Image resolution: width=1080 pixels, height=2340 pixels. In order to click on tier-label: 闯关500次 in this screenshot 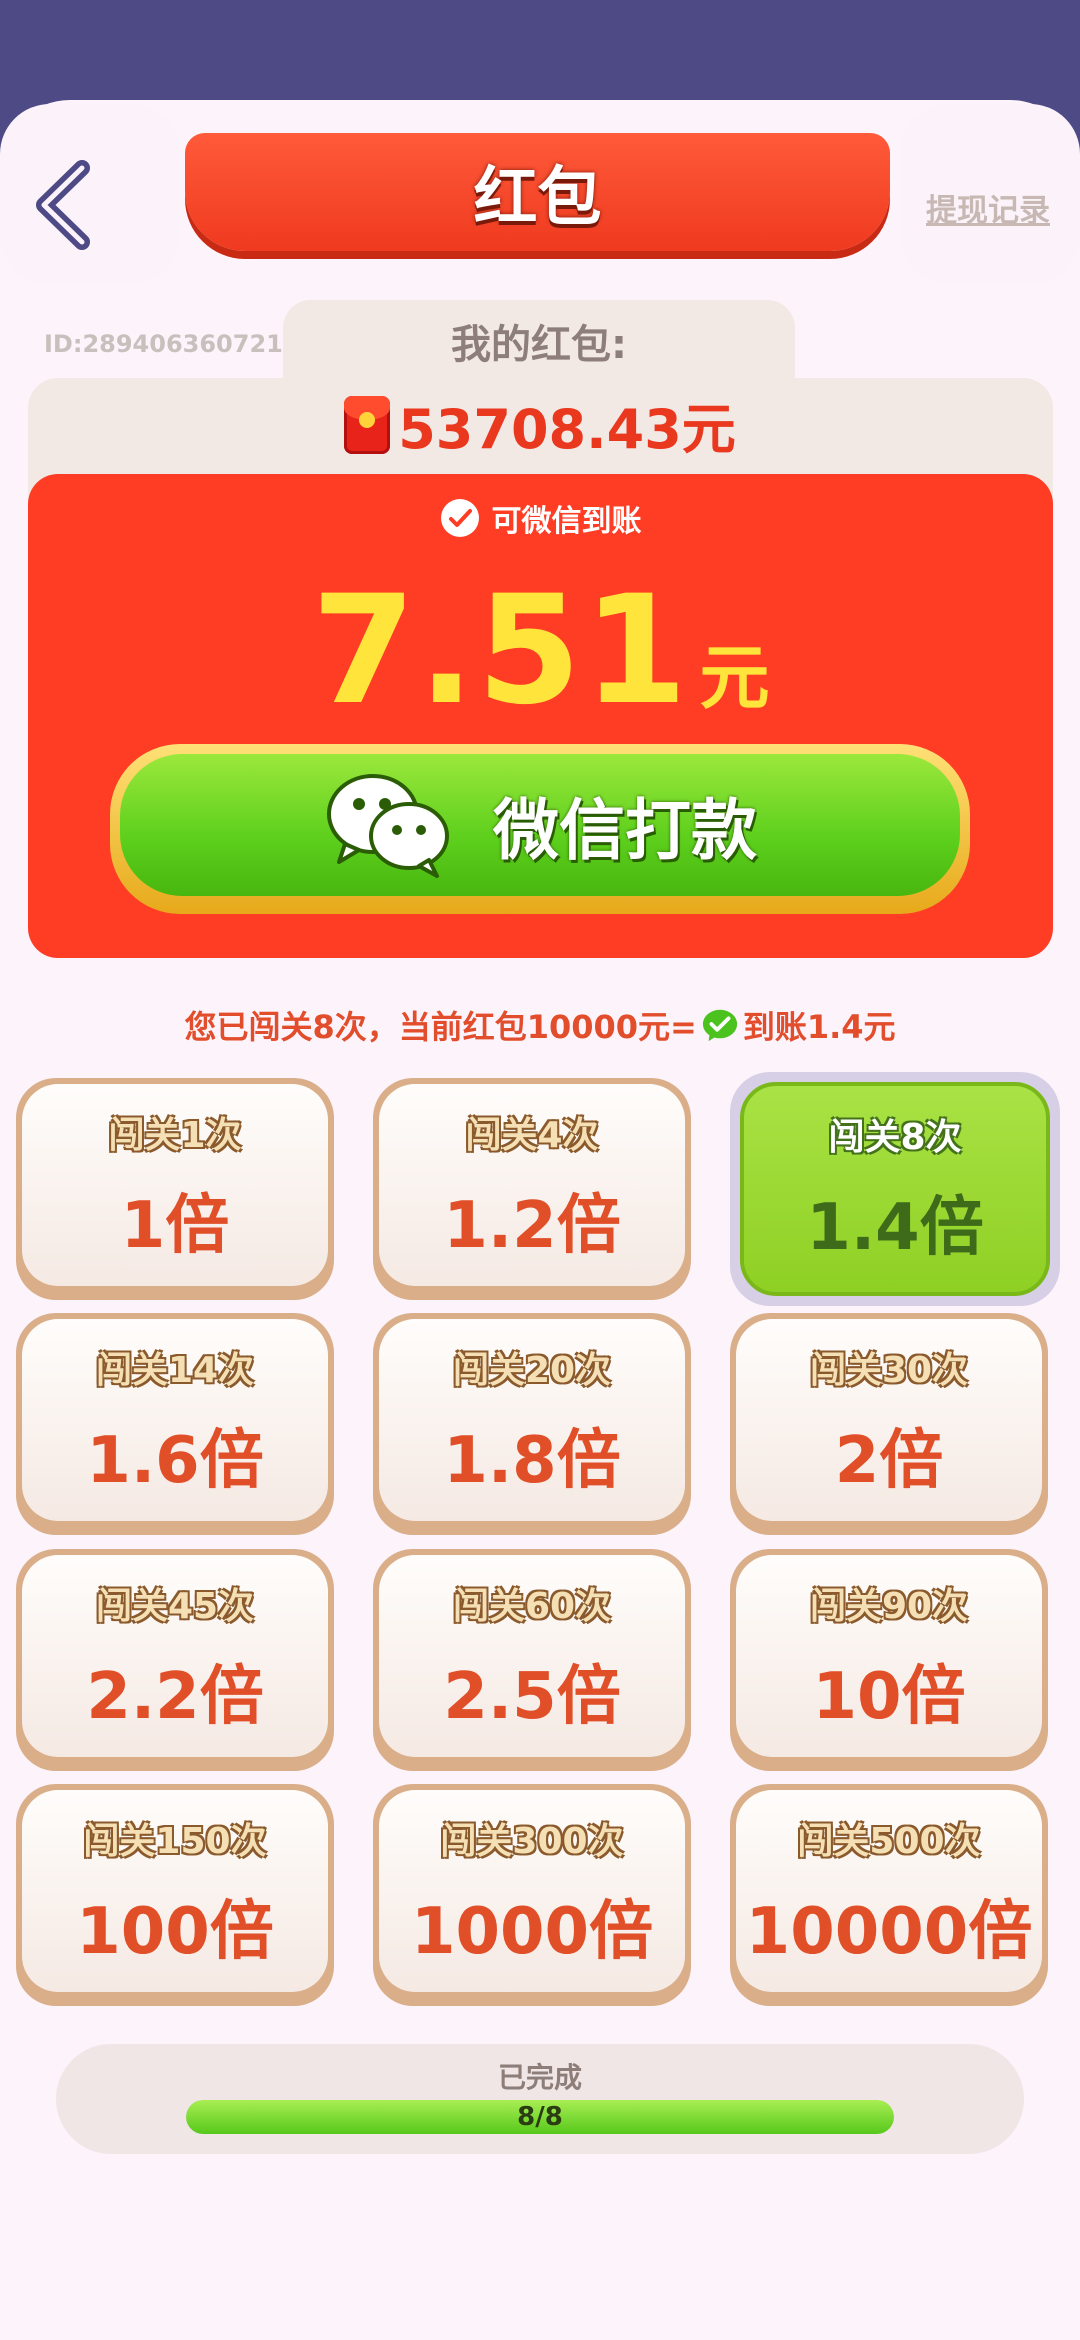, I will do `click(889, 1841)`.